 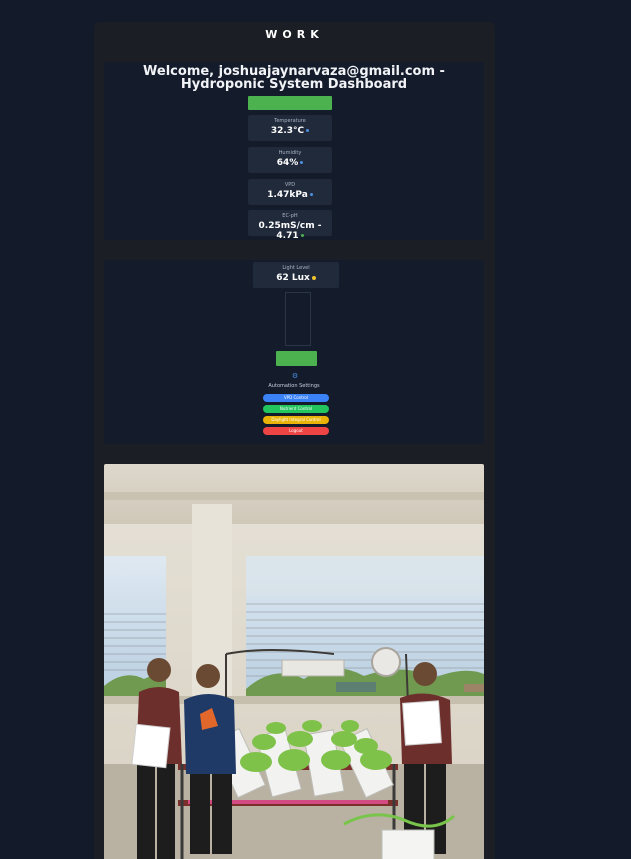 What do you see at coordinates (294, 34) in the screenshot?
I see `section-title: WORK` at bounding box center [294, 34].